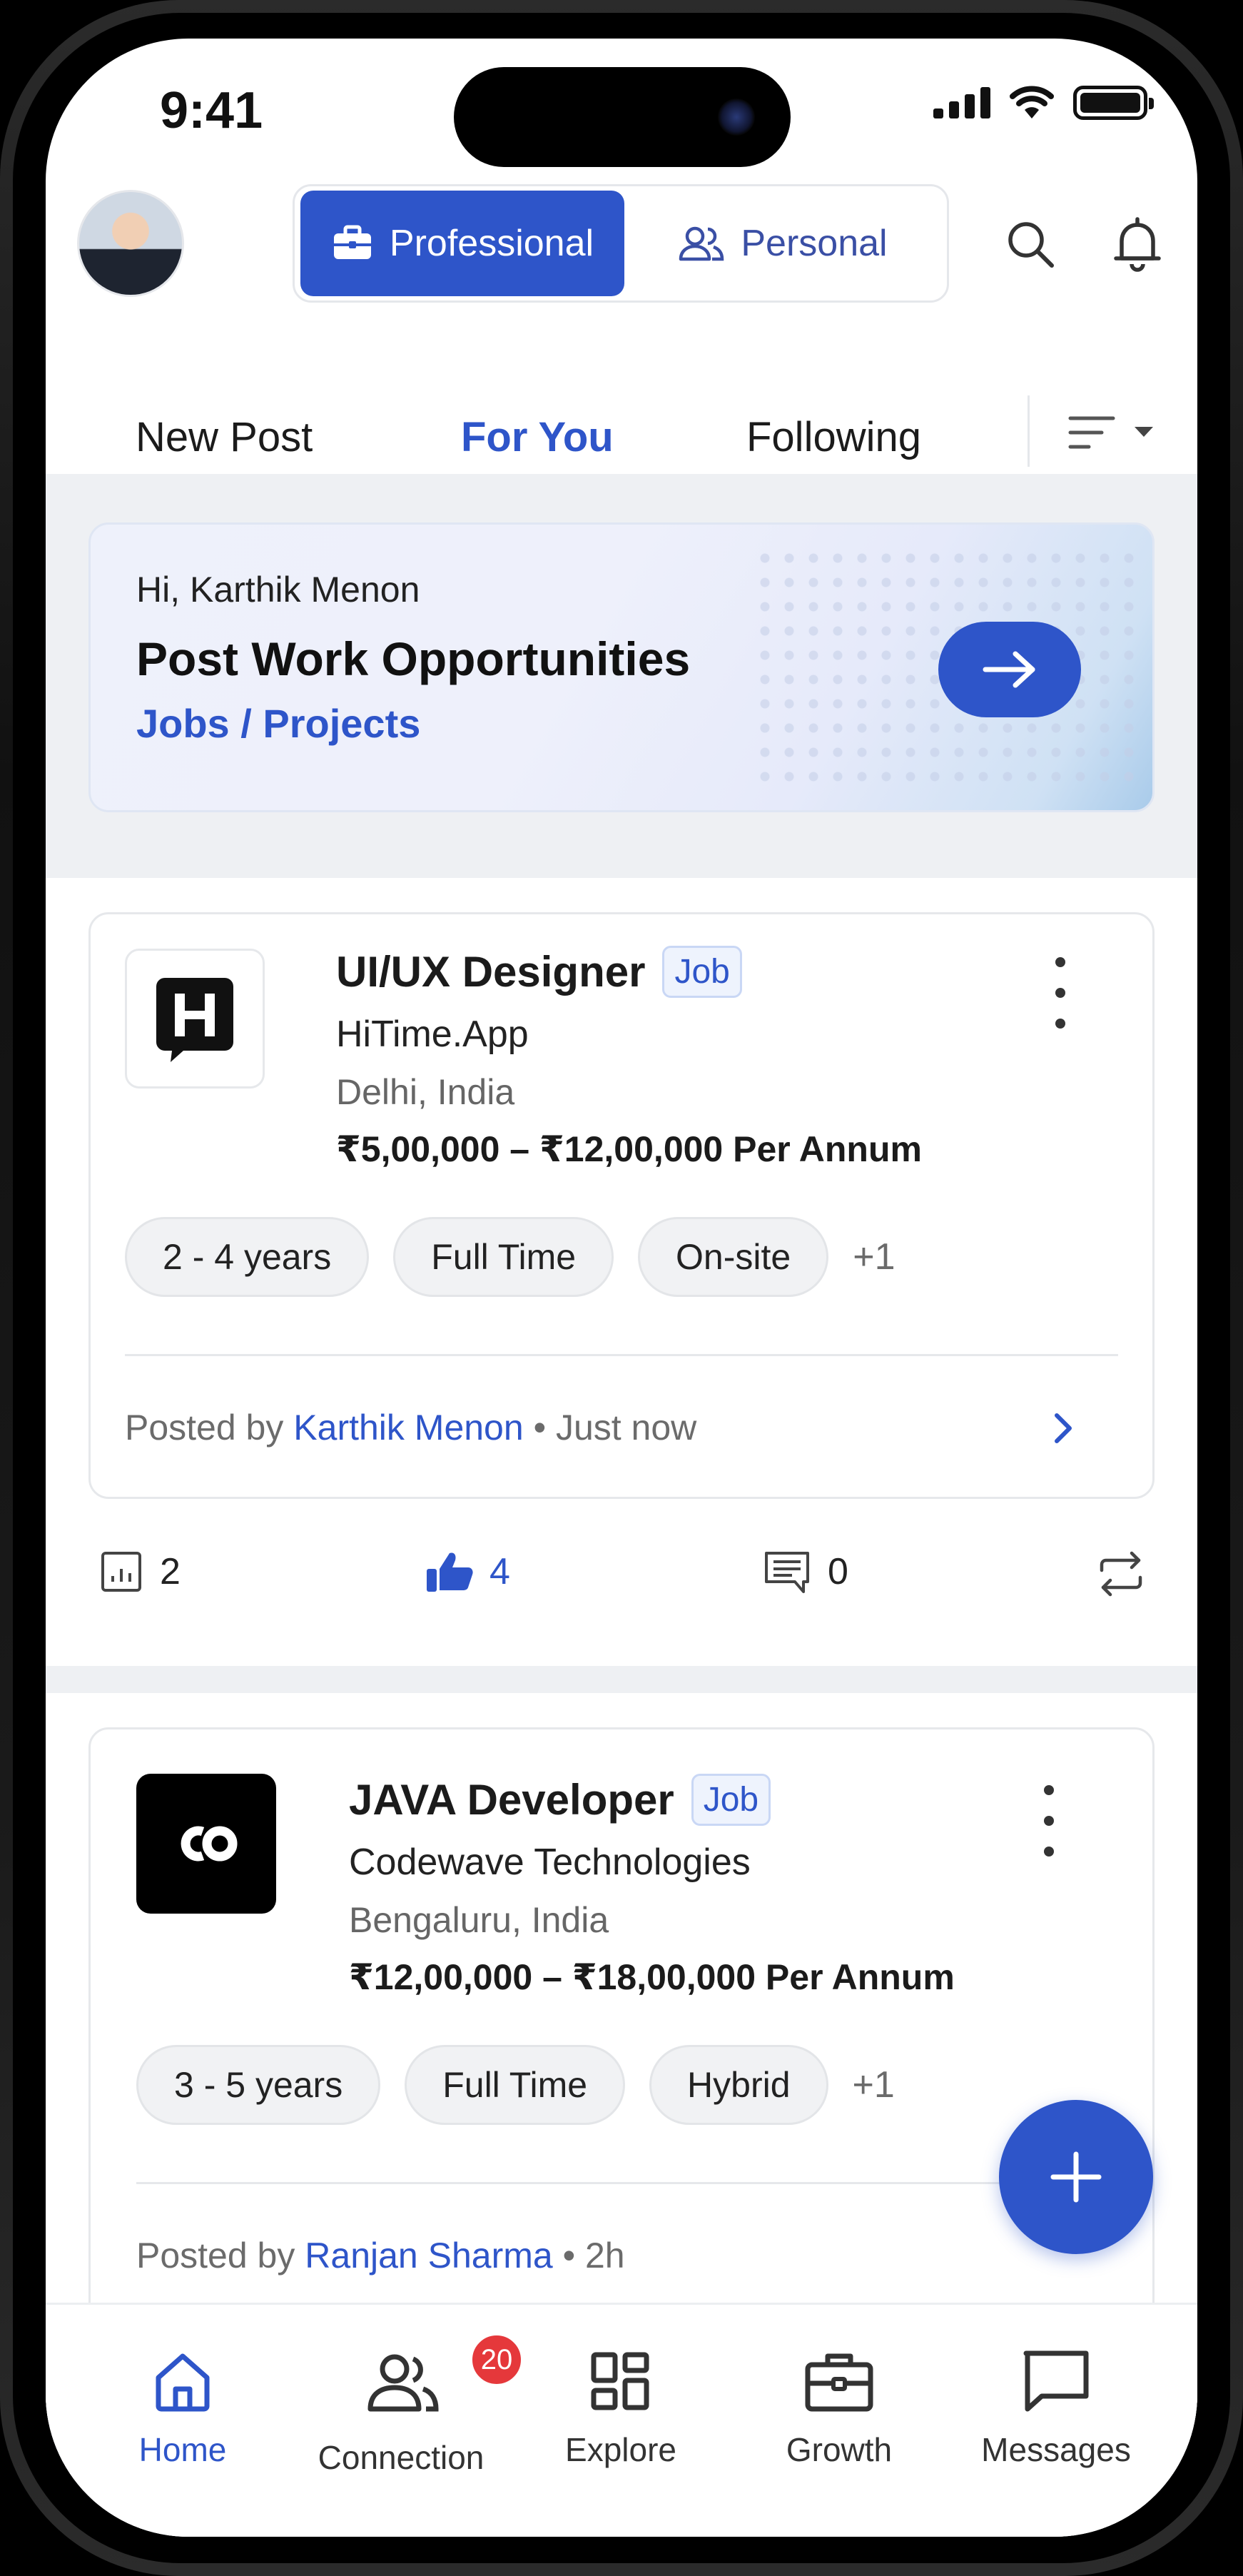 The height and width of the screenshot is (2576, 1243). What do you see at coordinates (1056, 2381) in the screenshot?
I see `message-icon` at bounding box center [1056, 2381].